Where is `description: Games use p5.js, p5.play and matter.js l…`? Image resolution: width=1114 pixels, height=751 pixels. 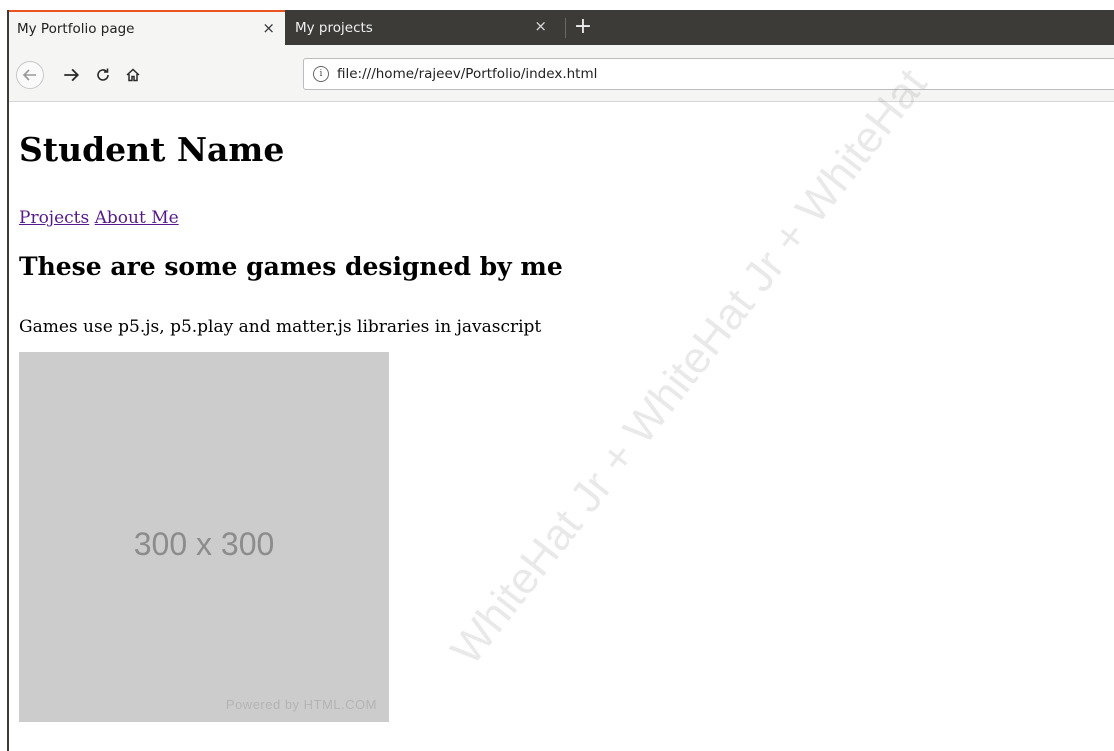 description: Games use p5.js, p5.play and matter.js l… is located at coordinates (280, 327).